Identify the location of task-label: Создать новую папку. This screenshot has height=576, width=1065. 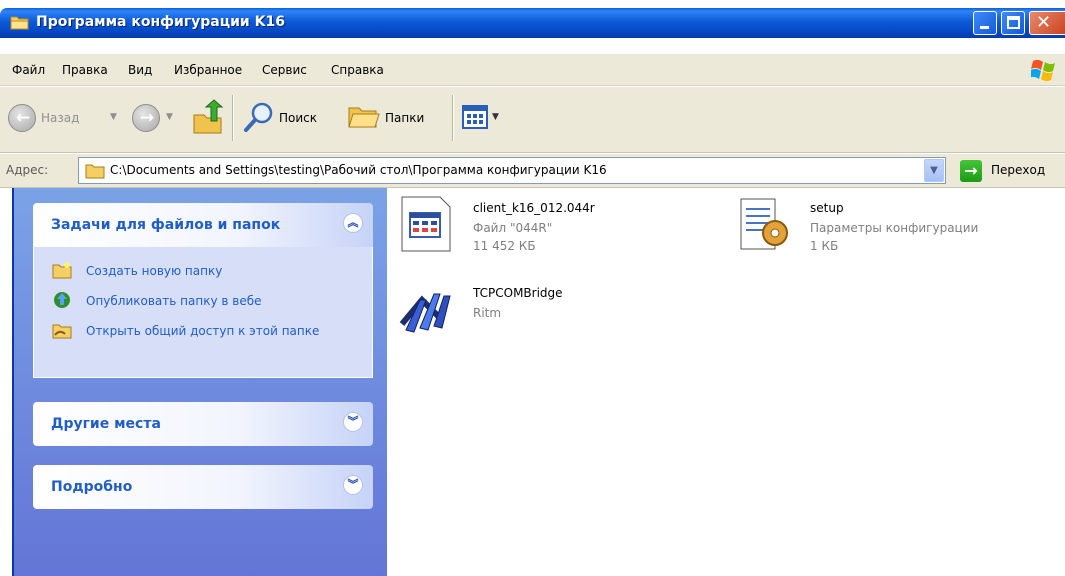
(154, 271).